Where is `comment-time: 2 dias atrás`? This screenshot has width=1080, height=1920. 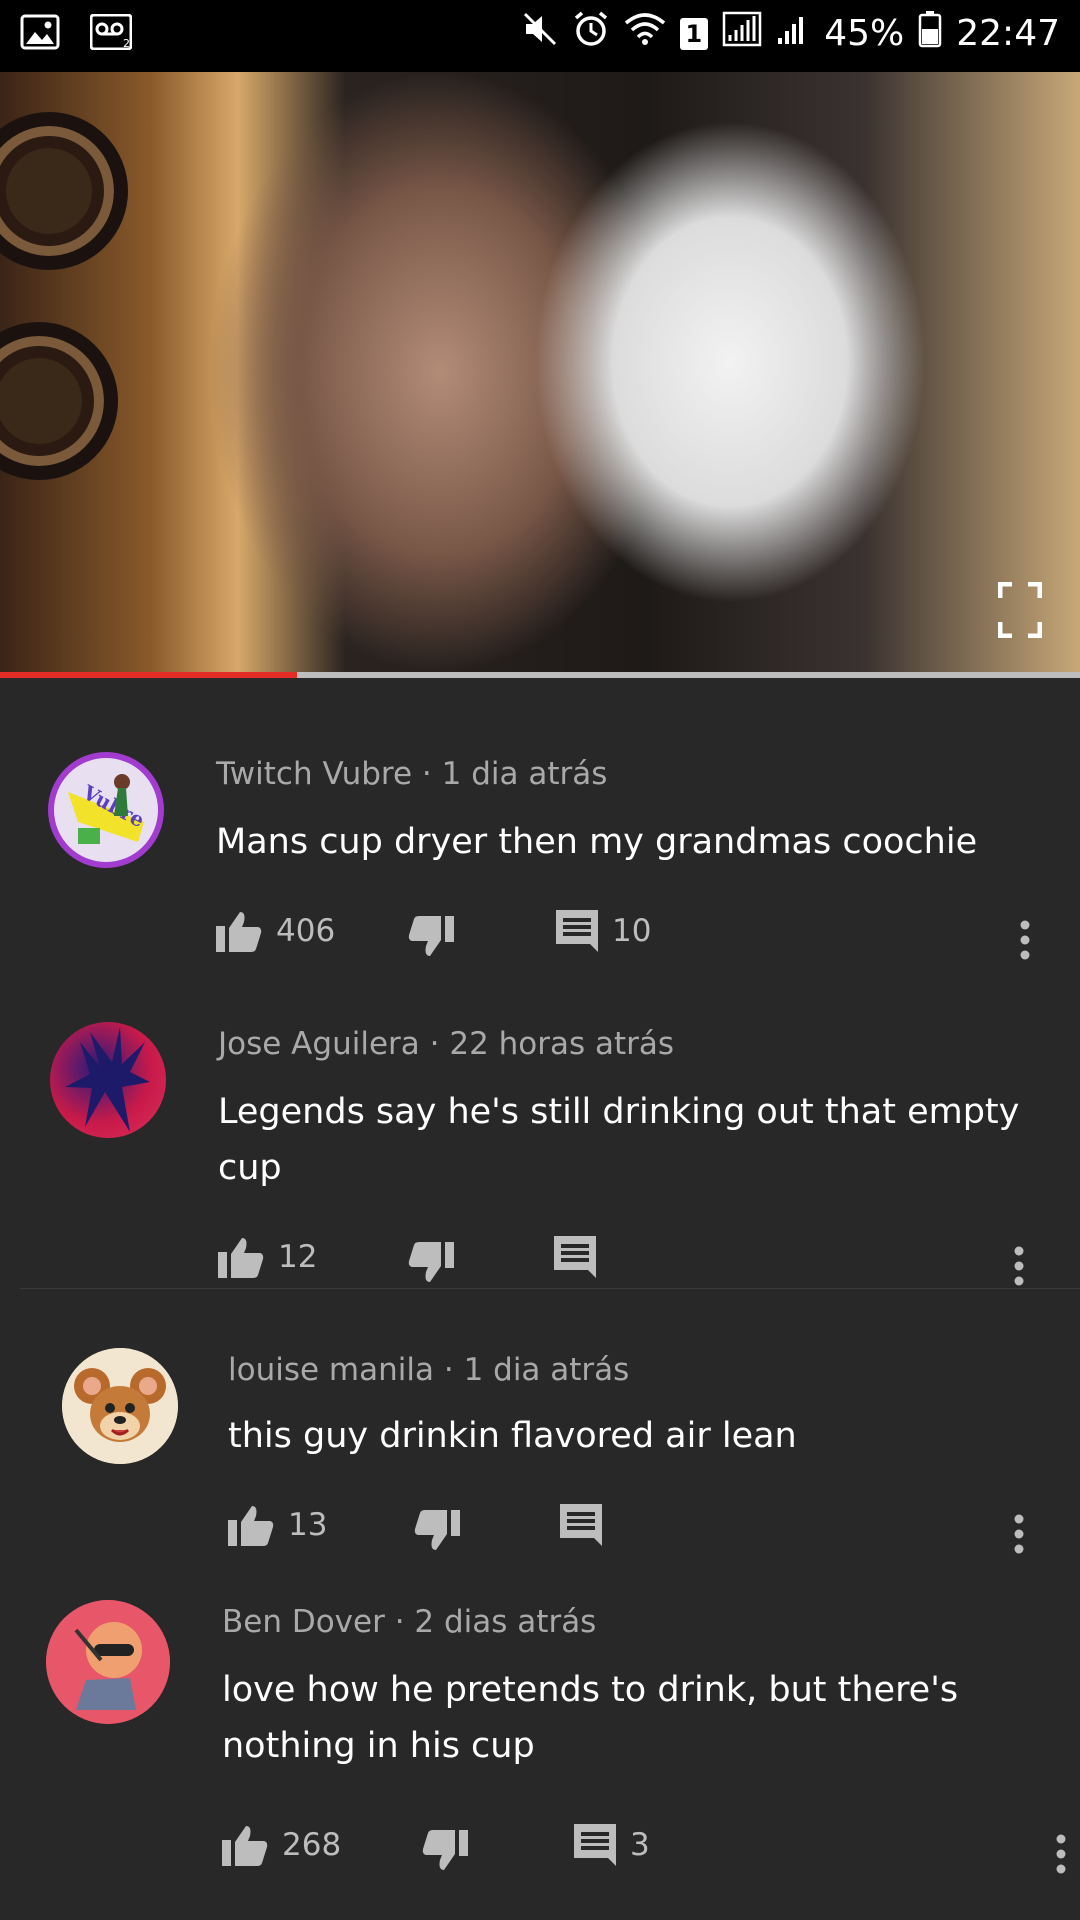 comment-time: 2 dias atrás is located at coordinates (505, 1622).